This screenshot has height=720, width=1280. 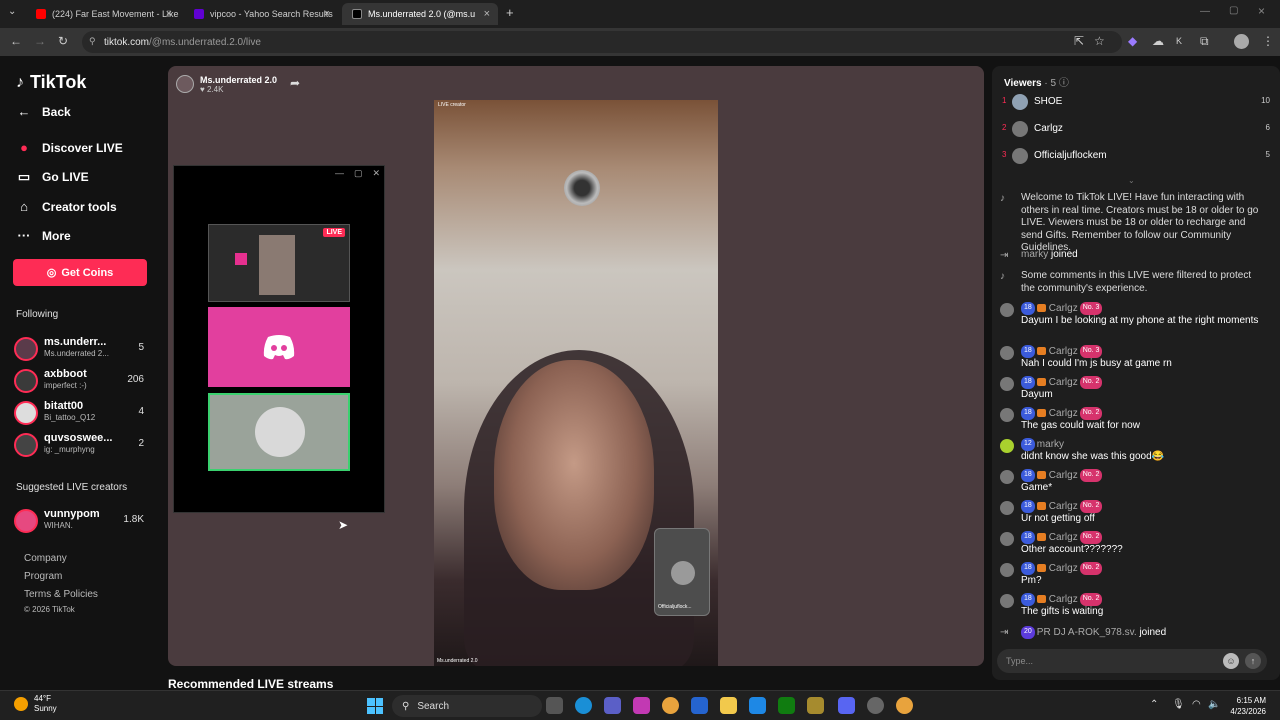 What do you see at coordinates (1132, 41) in the screenshot?
I see `extension-icon: ◆` at bounding box center [1132, 41].